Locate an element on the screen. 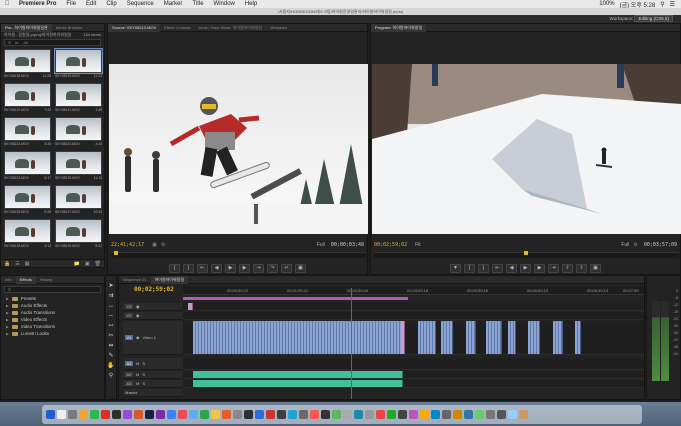 Image resolution: width=681 pixels, height=426 pixels. track-a3 is located at coordinates (413, 384).